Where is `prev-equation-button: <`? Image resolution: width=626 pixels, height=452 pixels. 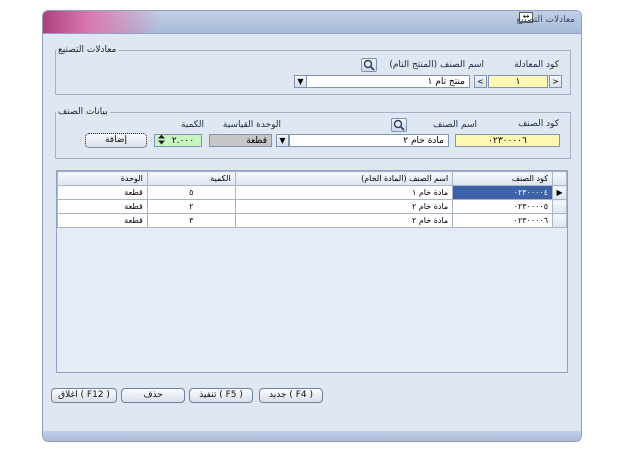
prev-equation-button: < is located at coordinates (480, 81).